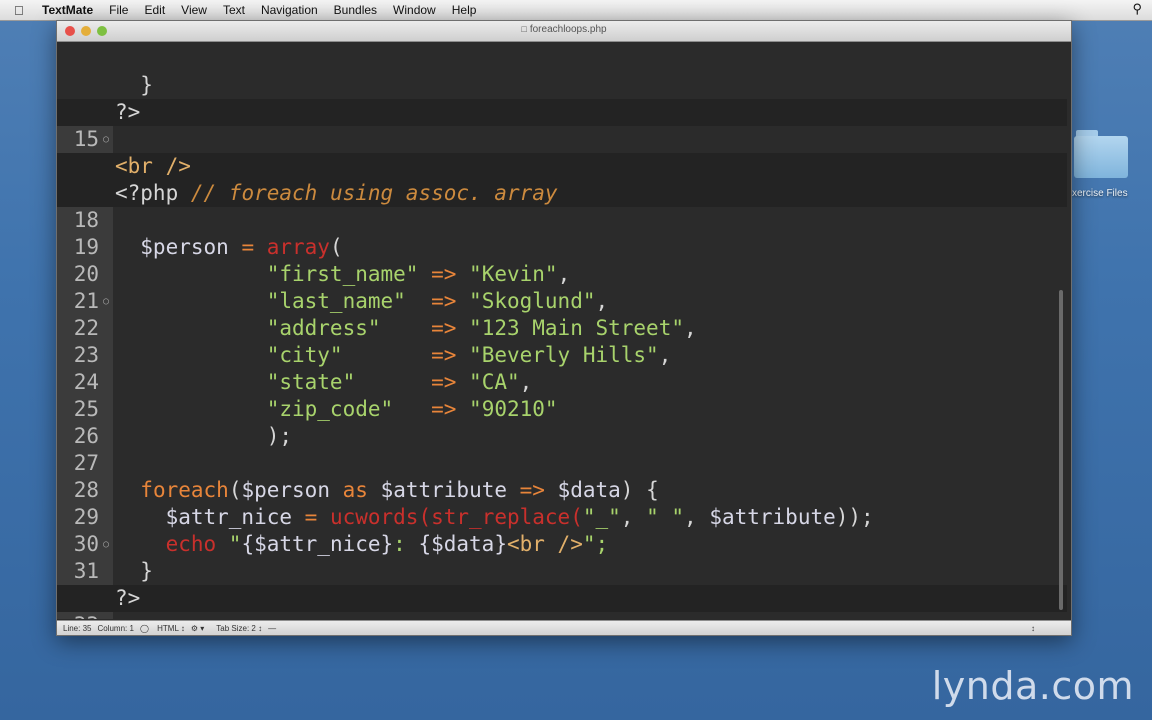  What do you see at coordinates (342, 301) in the screenshot?
I see `code-string: "last_name"` at bounding box center [342, 301].